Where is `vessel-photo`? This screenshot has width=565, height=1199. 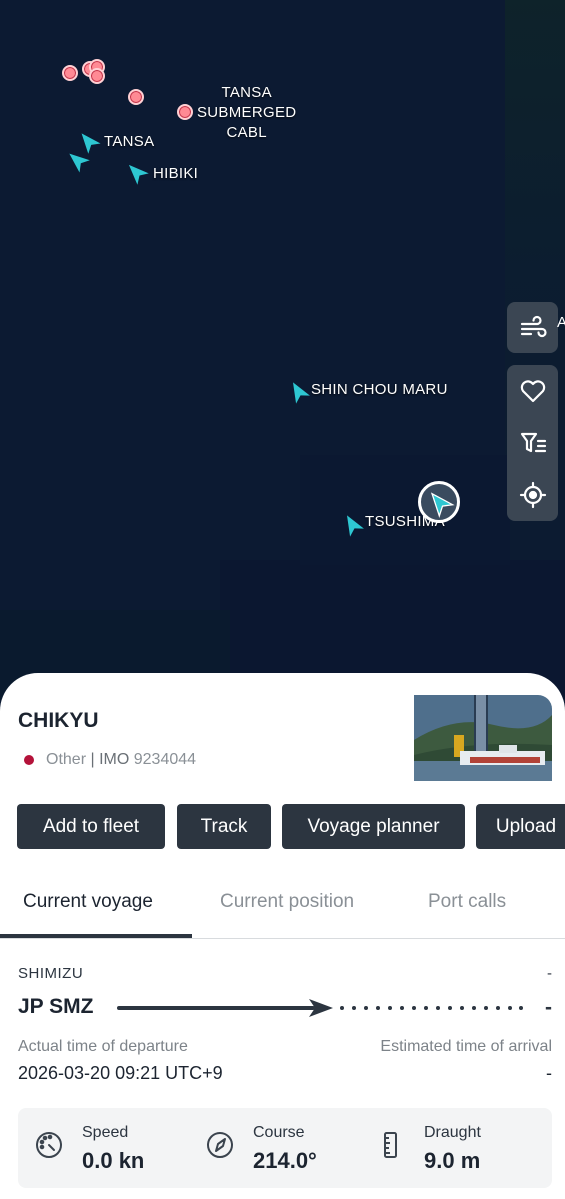 vessel-photo is located at coordinates (483, 738).